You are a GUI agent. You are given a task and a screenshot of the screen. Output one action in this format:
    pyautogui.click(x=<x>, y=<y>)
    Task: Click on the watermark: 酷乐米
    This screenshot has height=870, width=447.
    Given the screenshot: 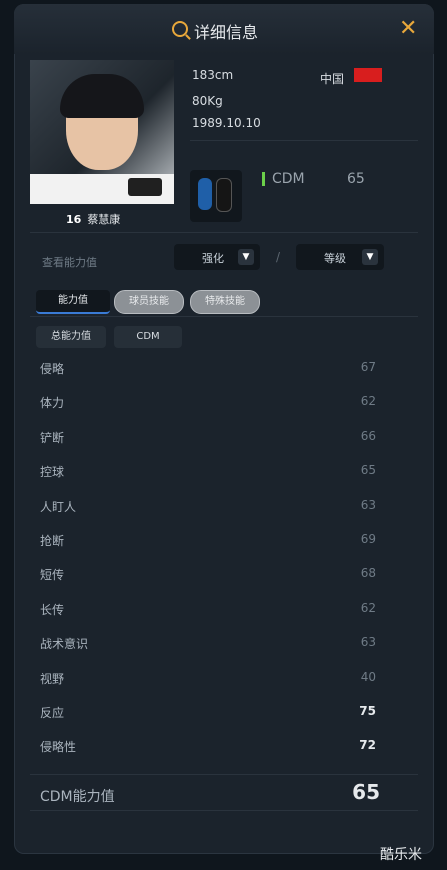 What is the action you would take?
    pyautogui.click(x=401, y=855)
    